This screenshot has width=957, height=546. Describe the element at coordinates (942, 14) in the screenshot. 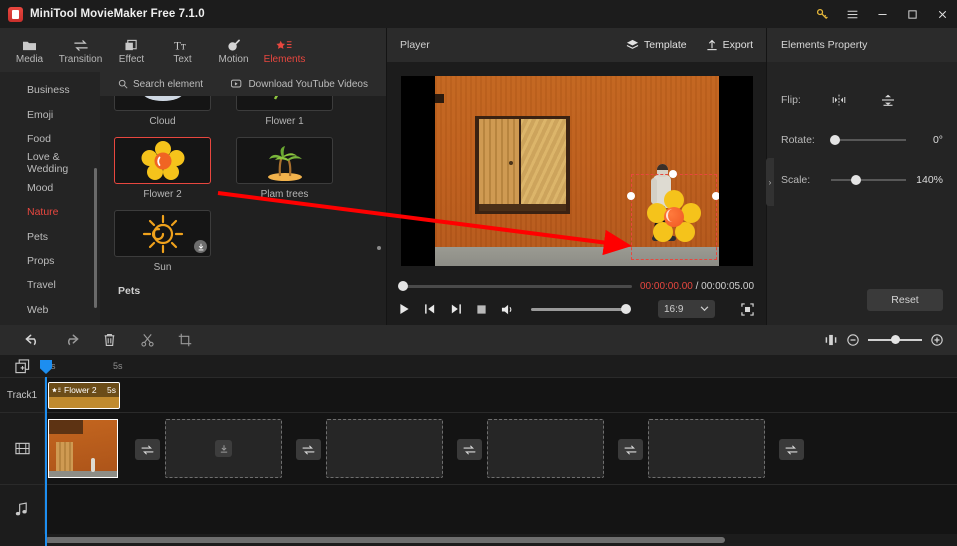

I see `close-button` at that location.